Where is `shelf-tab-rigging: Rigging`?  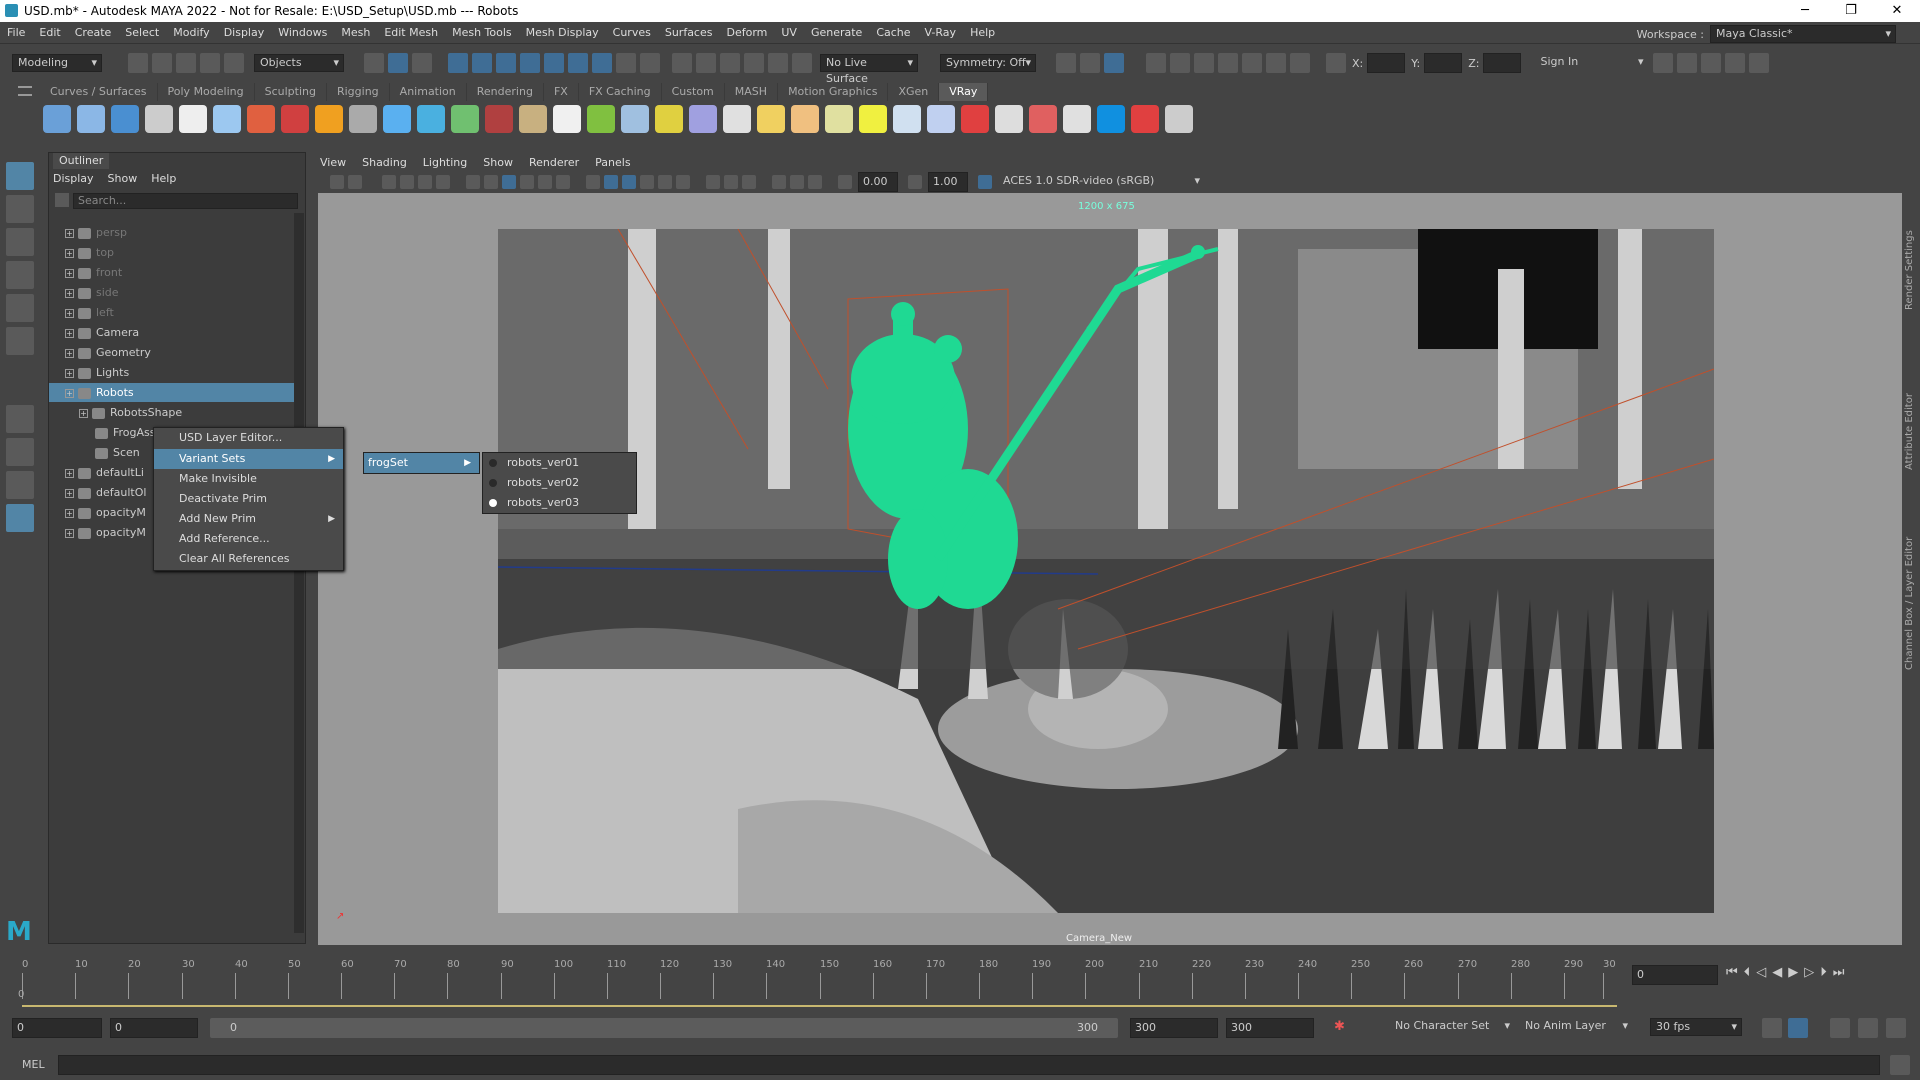
shelf-tab-rigging: Rigging is located at coordinates (358, 92).